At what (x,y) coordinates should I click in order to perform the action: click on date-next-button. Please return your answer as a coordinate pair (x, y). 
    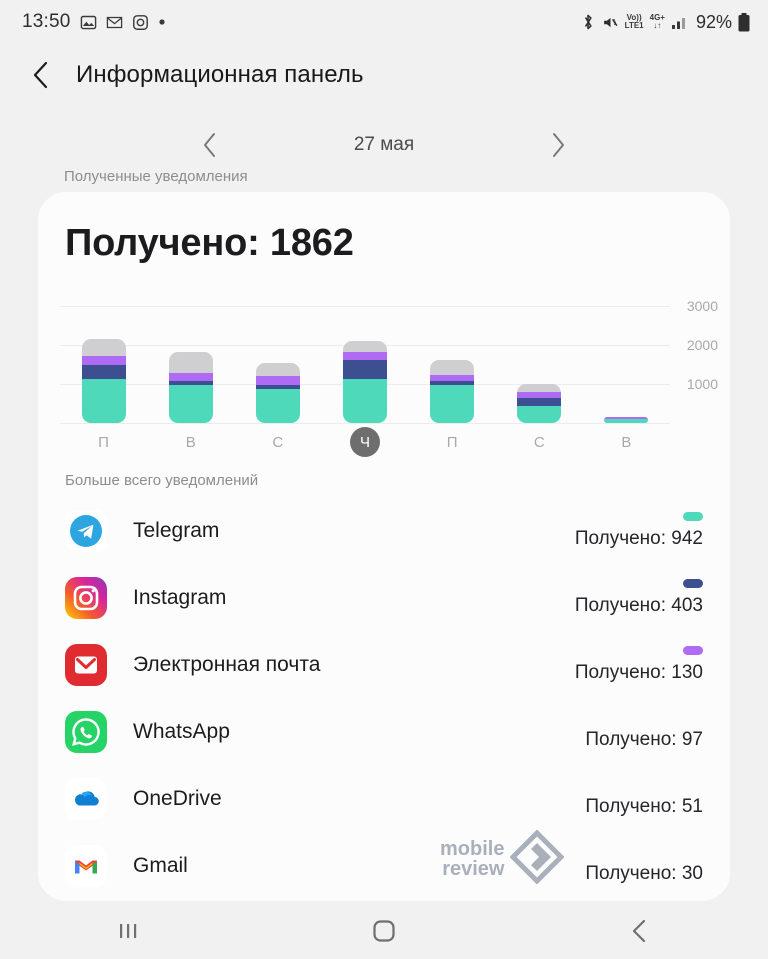
    Looking at the image, I should click on (558, 145).